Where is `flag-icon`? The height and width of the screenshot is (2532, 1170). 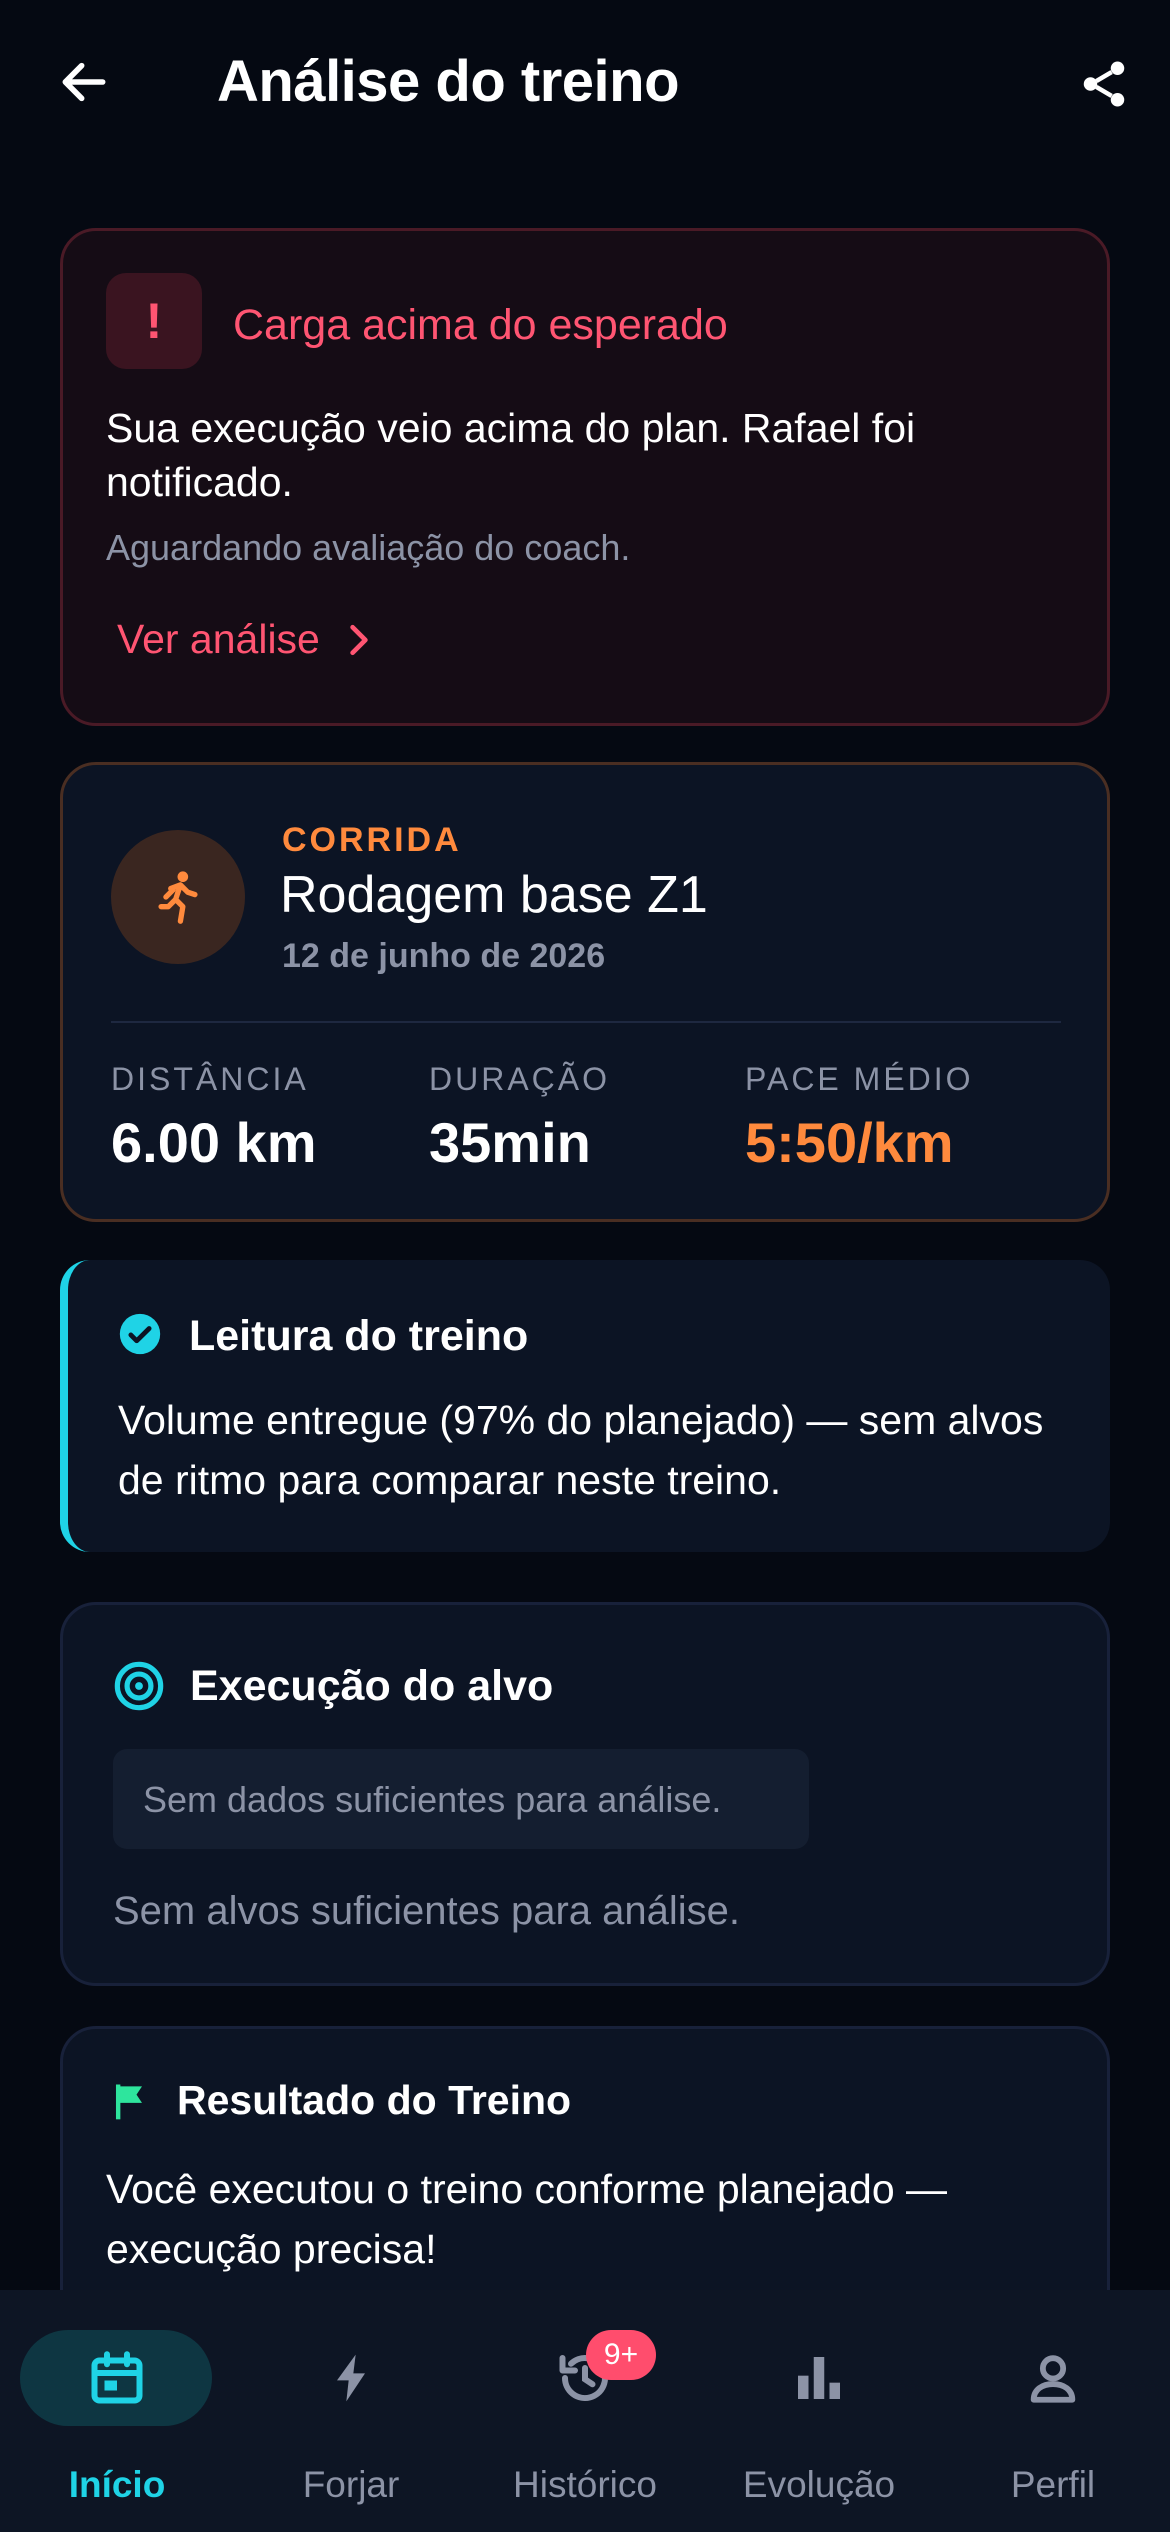 flag-icon is located at coordinates (128, 2102).